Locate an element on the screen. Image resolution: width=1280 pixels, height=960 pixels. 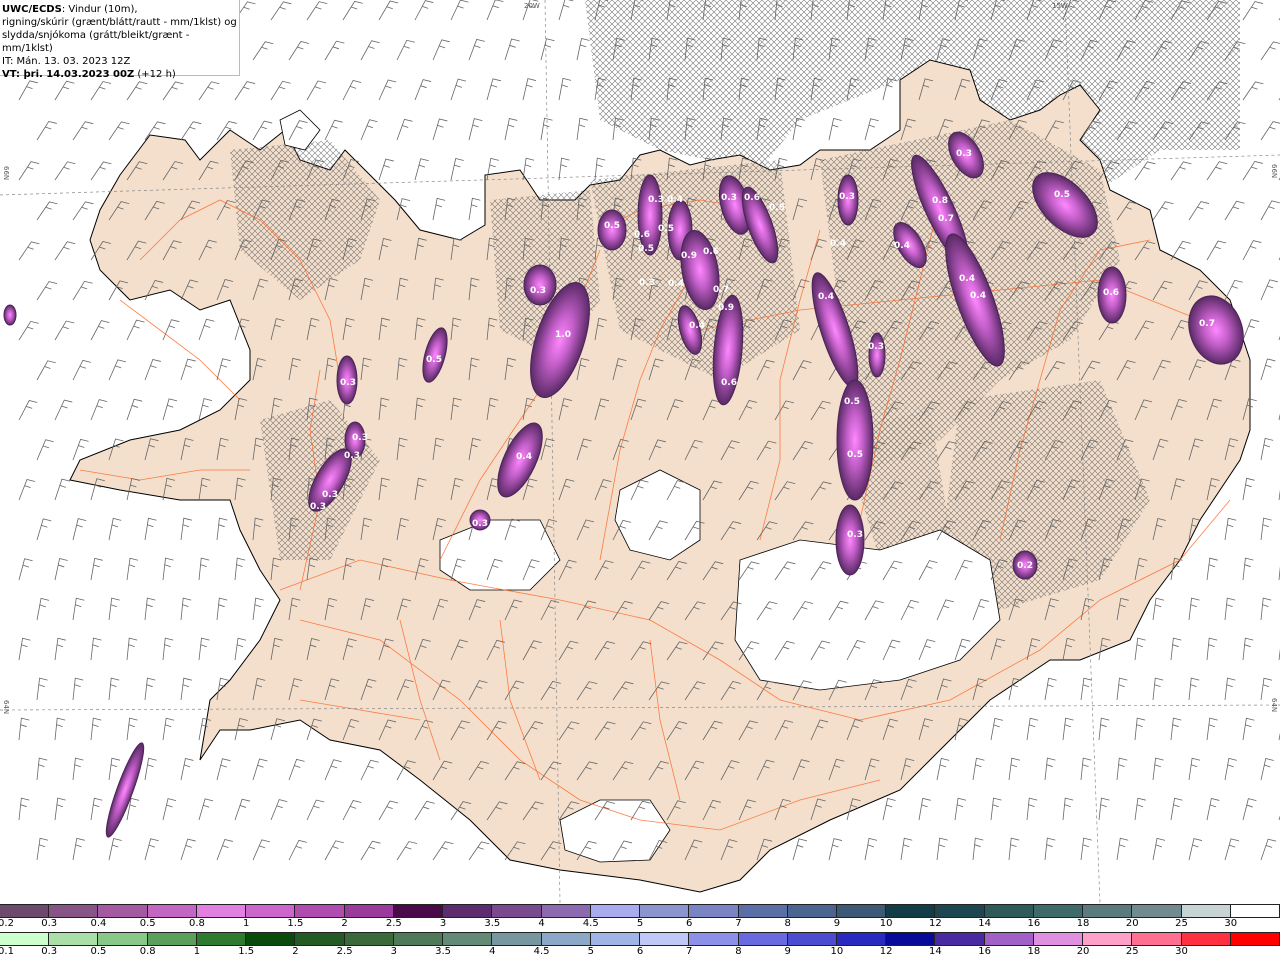
coord-left-66n: 66N is located at coordinates (6, 173).